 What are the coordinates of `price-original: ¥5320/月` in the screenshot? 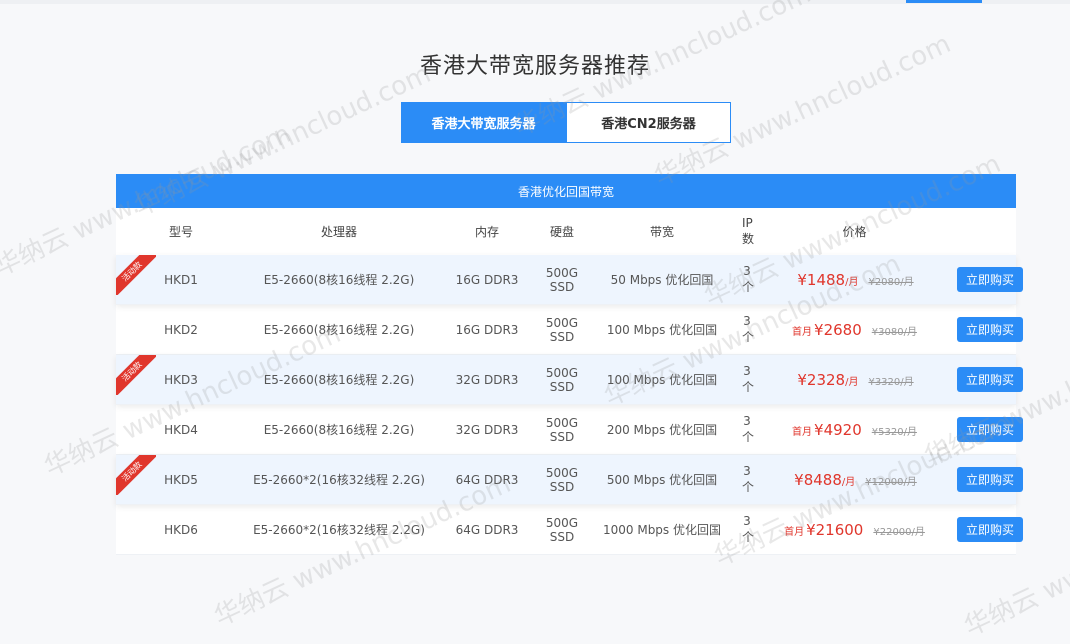 It's located at (894, 432).